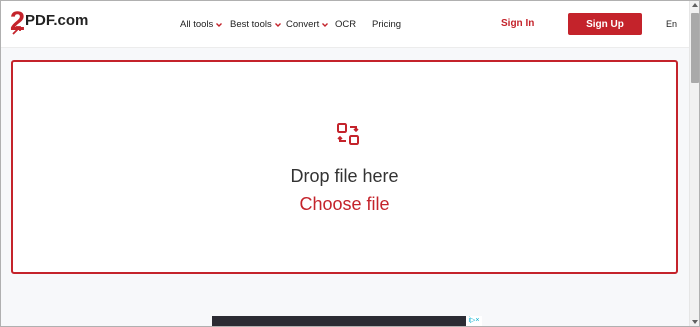 The height and width of the screenshot is (327, 700). I want to click on nav-label: Convert, so click(303, 24).